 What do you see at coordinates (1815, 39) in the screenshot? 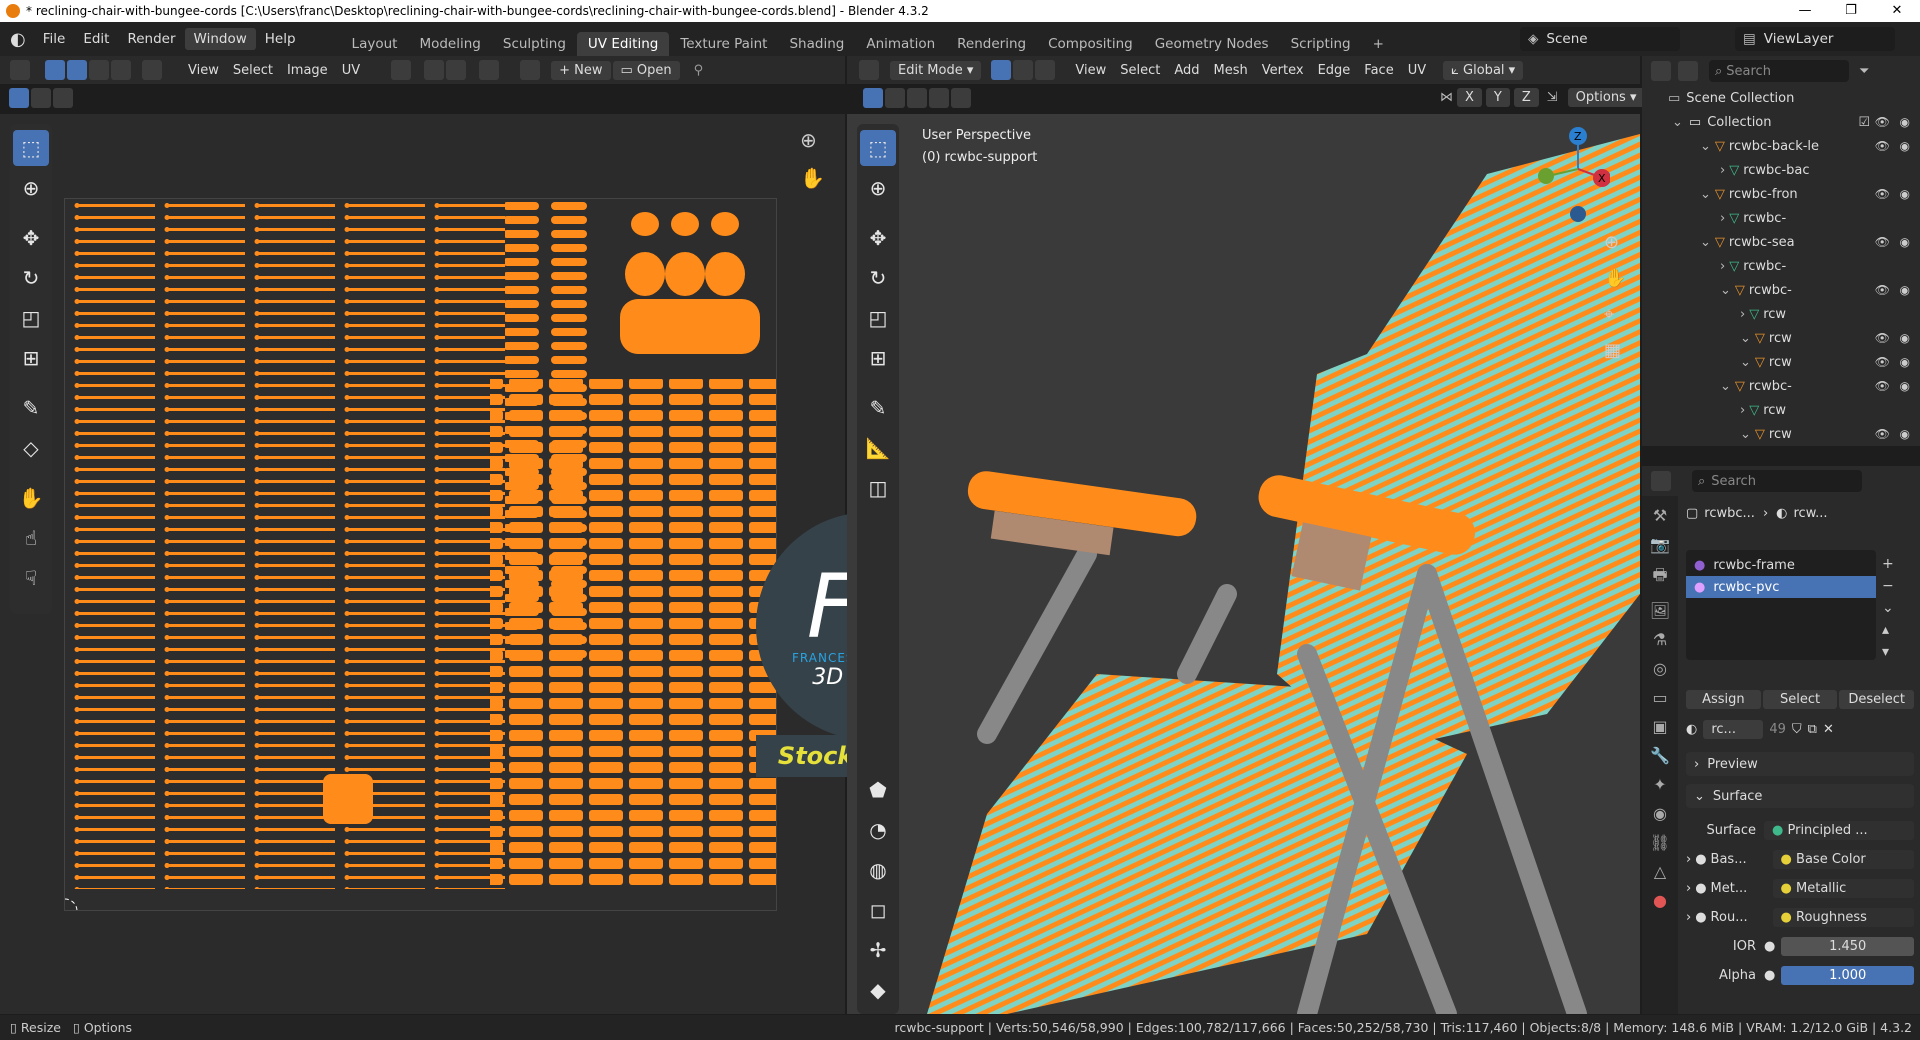
I see `viewlayer-selector: ▤ ViewLayer` at bounding box center [1815, 39].